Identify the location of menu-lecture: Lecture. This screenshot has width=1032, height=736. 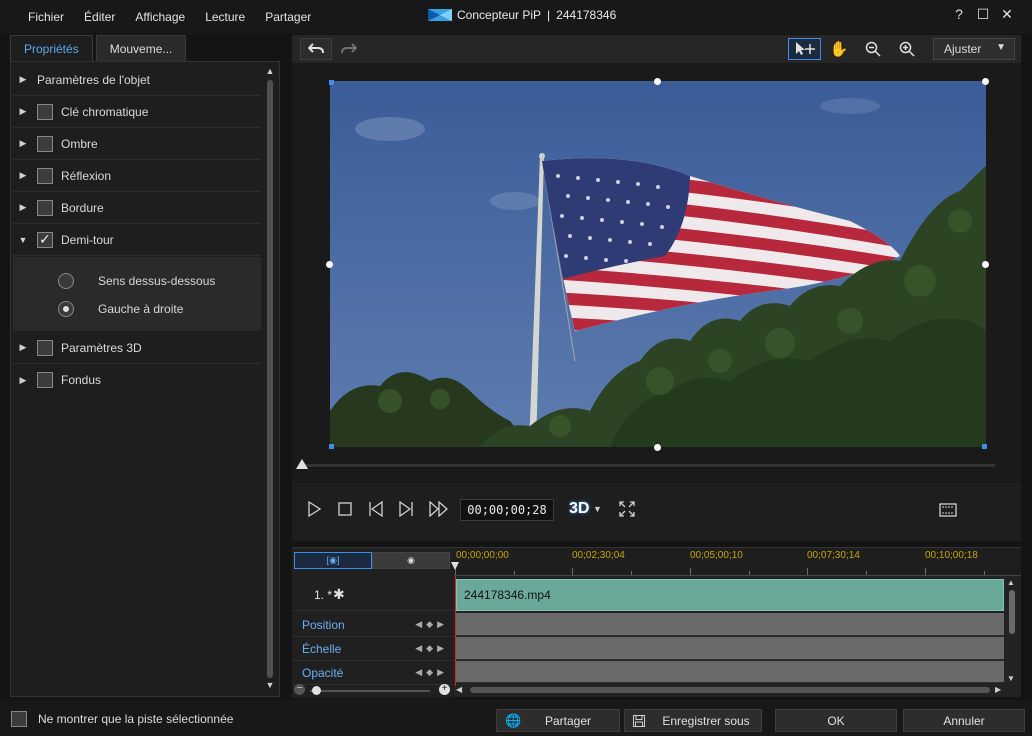
(225, 17).